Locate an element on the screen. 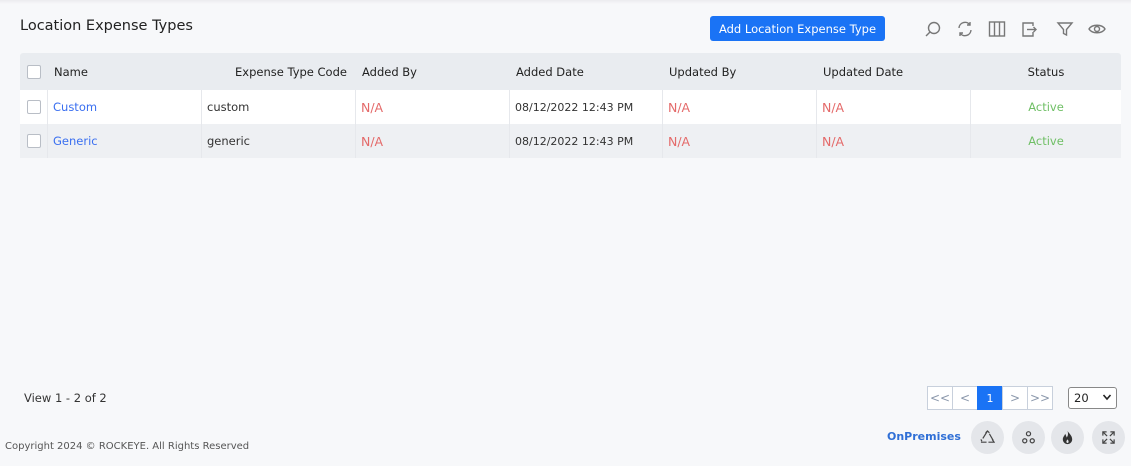  header-added-date: Added Date is located at coordinates (586, 71).